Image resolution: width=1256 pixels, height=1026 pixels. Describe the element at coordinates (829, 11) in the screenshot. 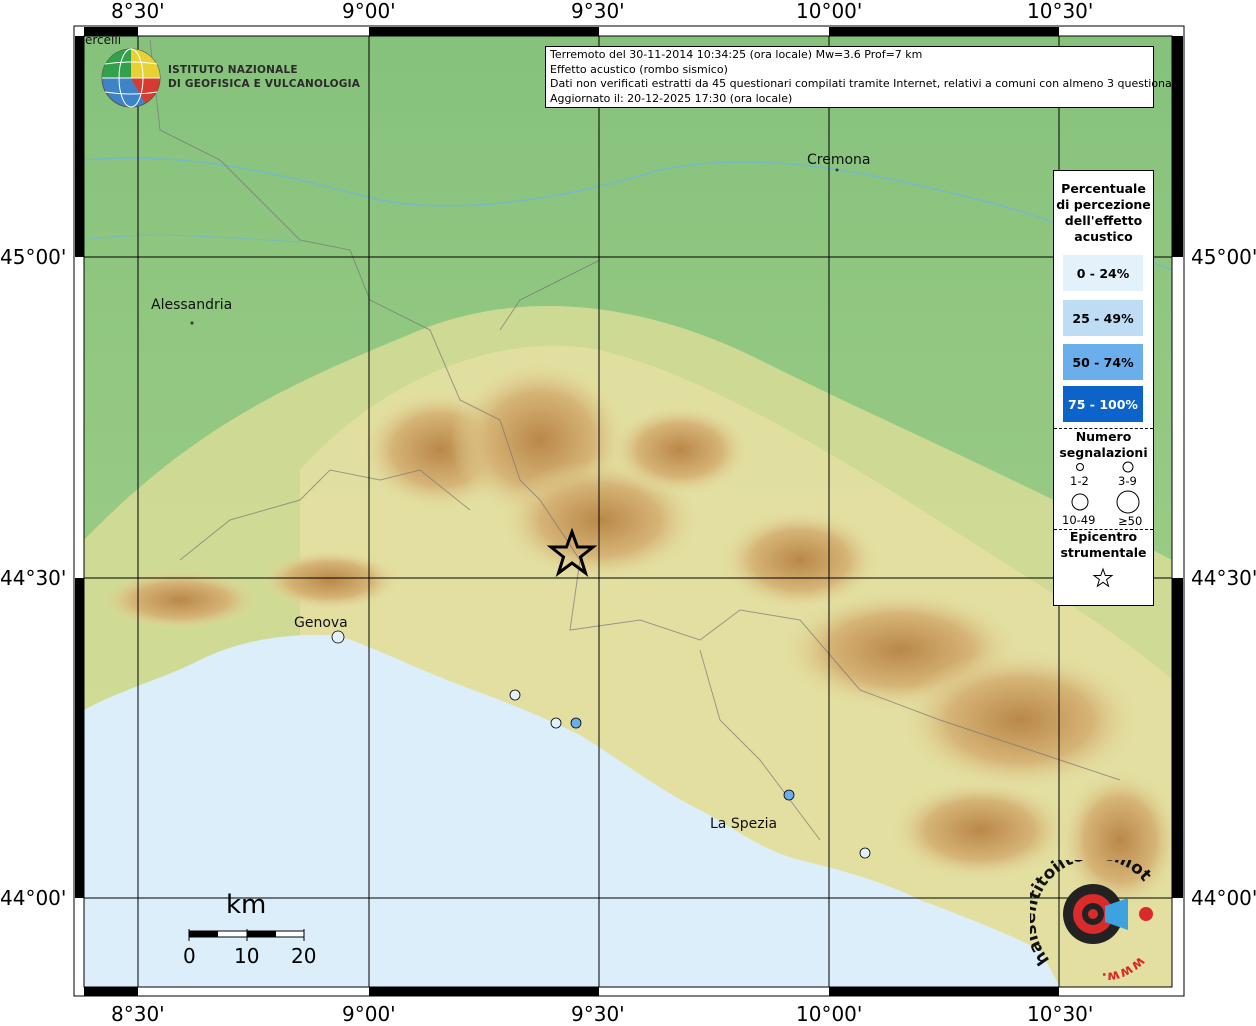

I see `top-lon-label: 10°00'` at that location.